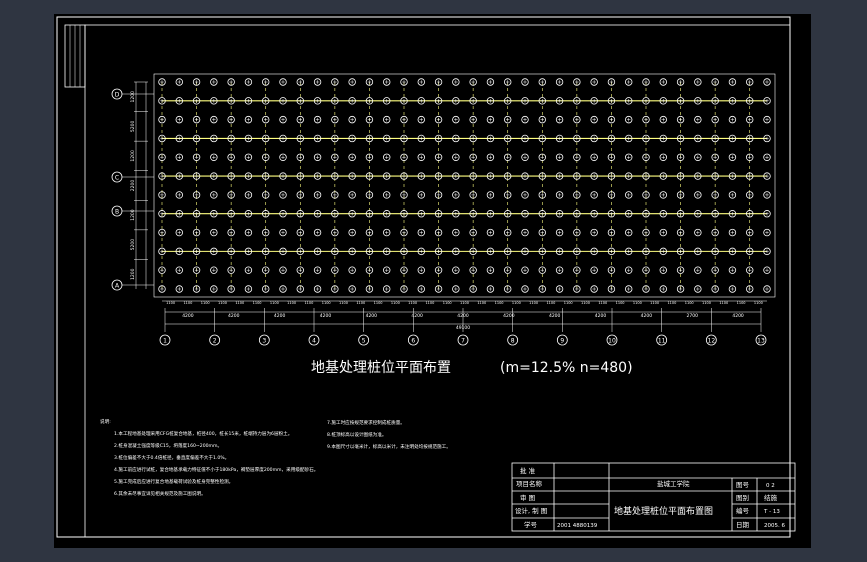  Describe the element at coordinates (527, 497) in the screenshot. I see `tb-review: 审 图` at that location.